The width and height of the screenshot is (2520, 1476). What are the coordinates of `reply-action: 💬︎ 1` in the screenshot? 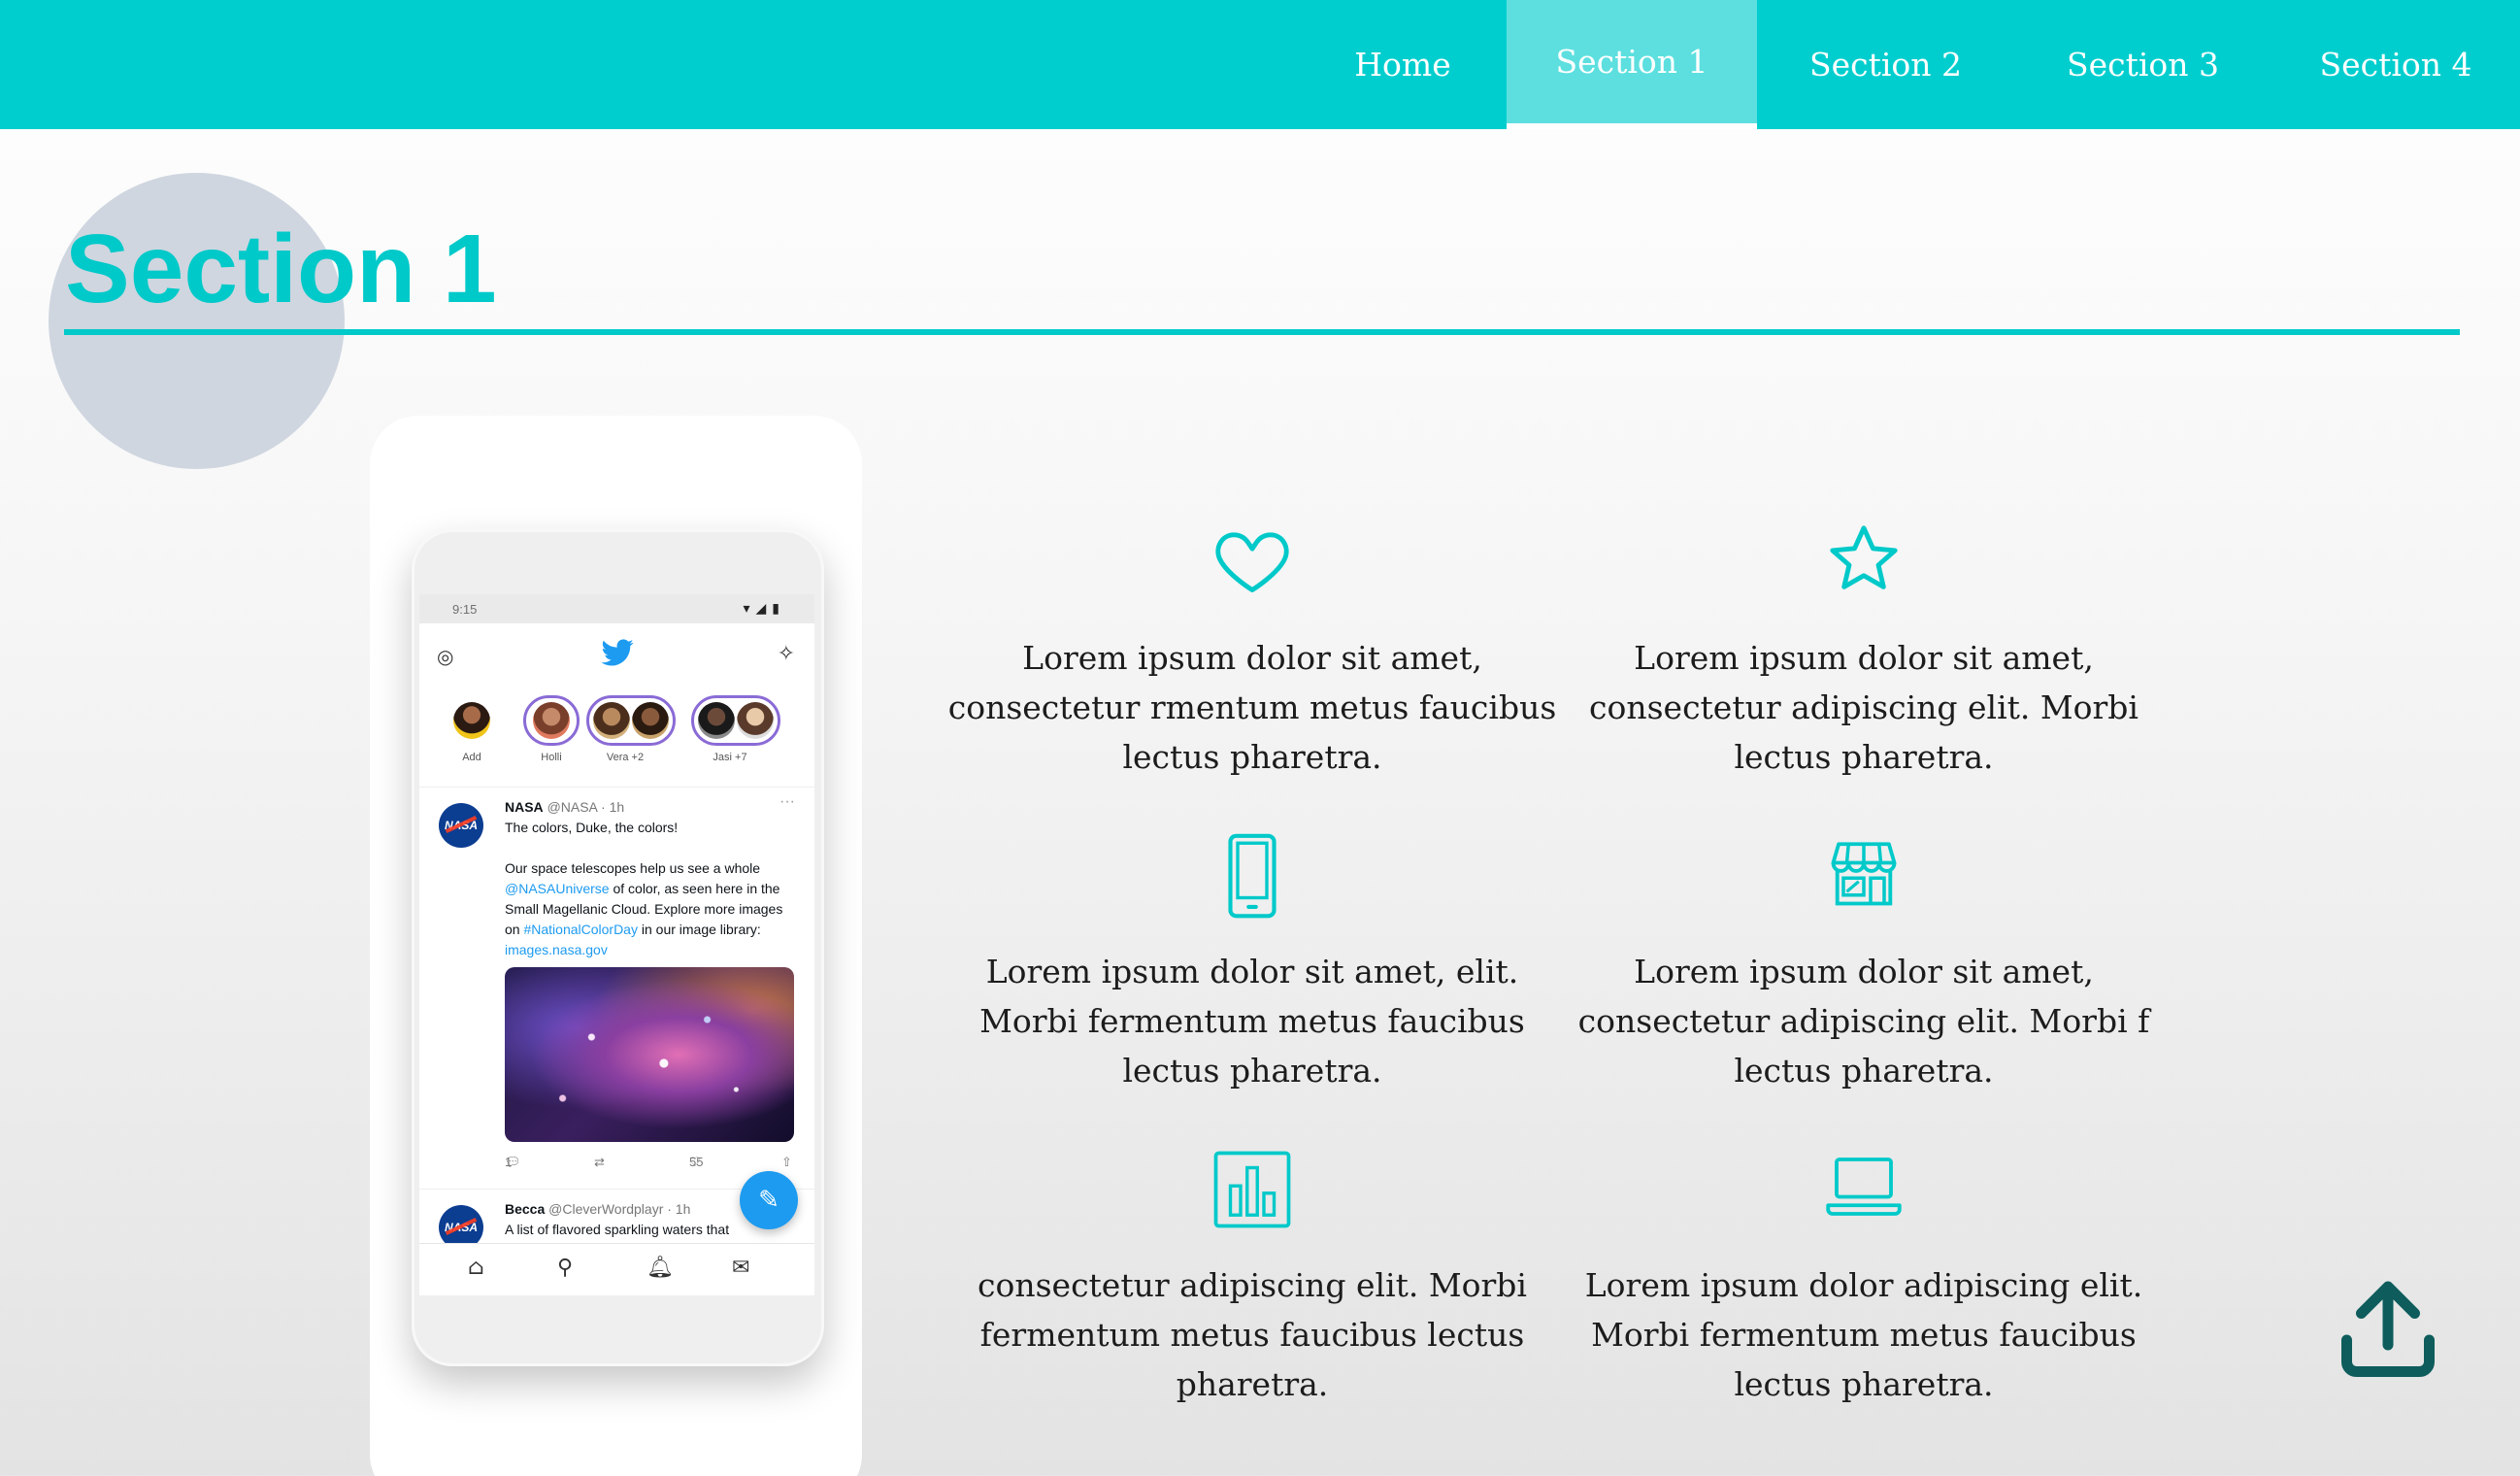 It's located at (513, 1162).